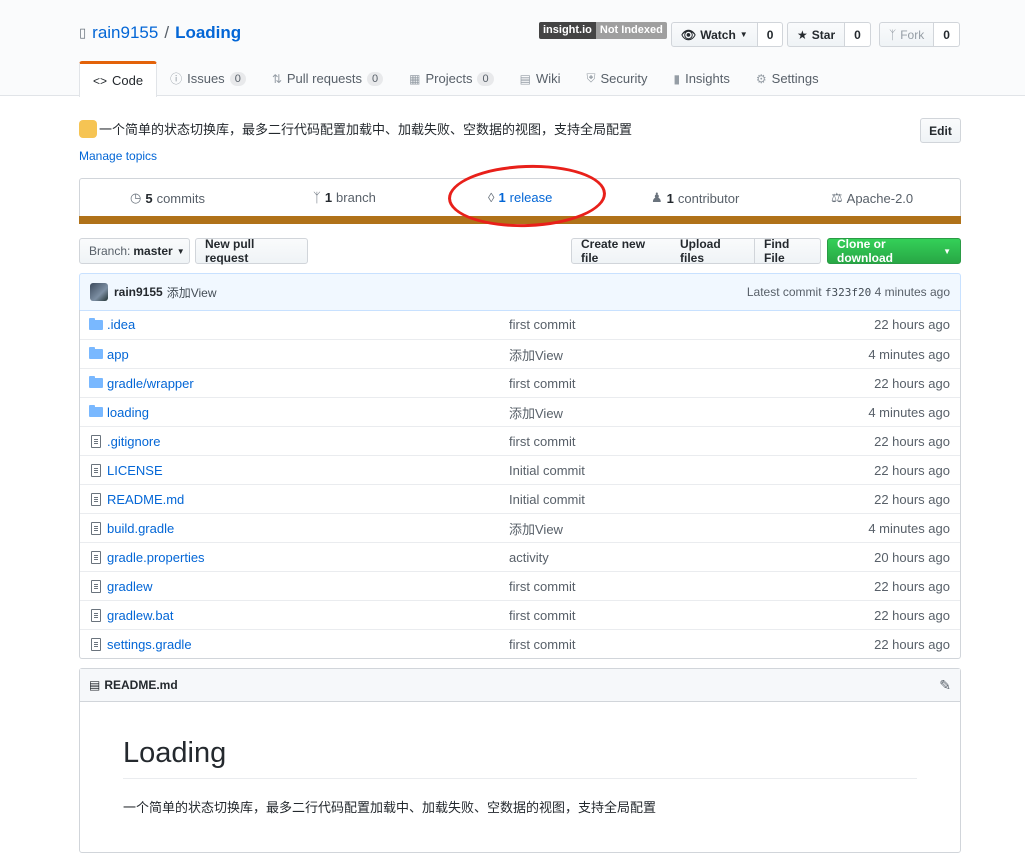  Describe the element at coordinates (485, 78) in the screenshot. I see `projects-counter: 0` at that location.